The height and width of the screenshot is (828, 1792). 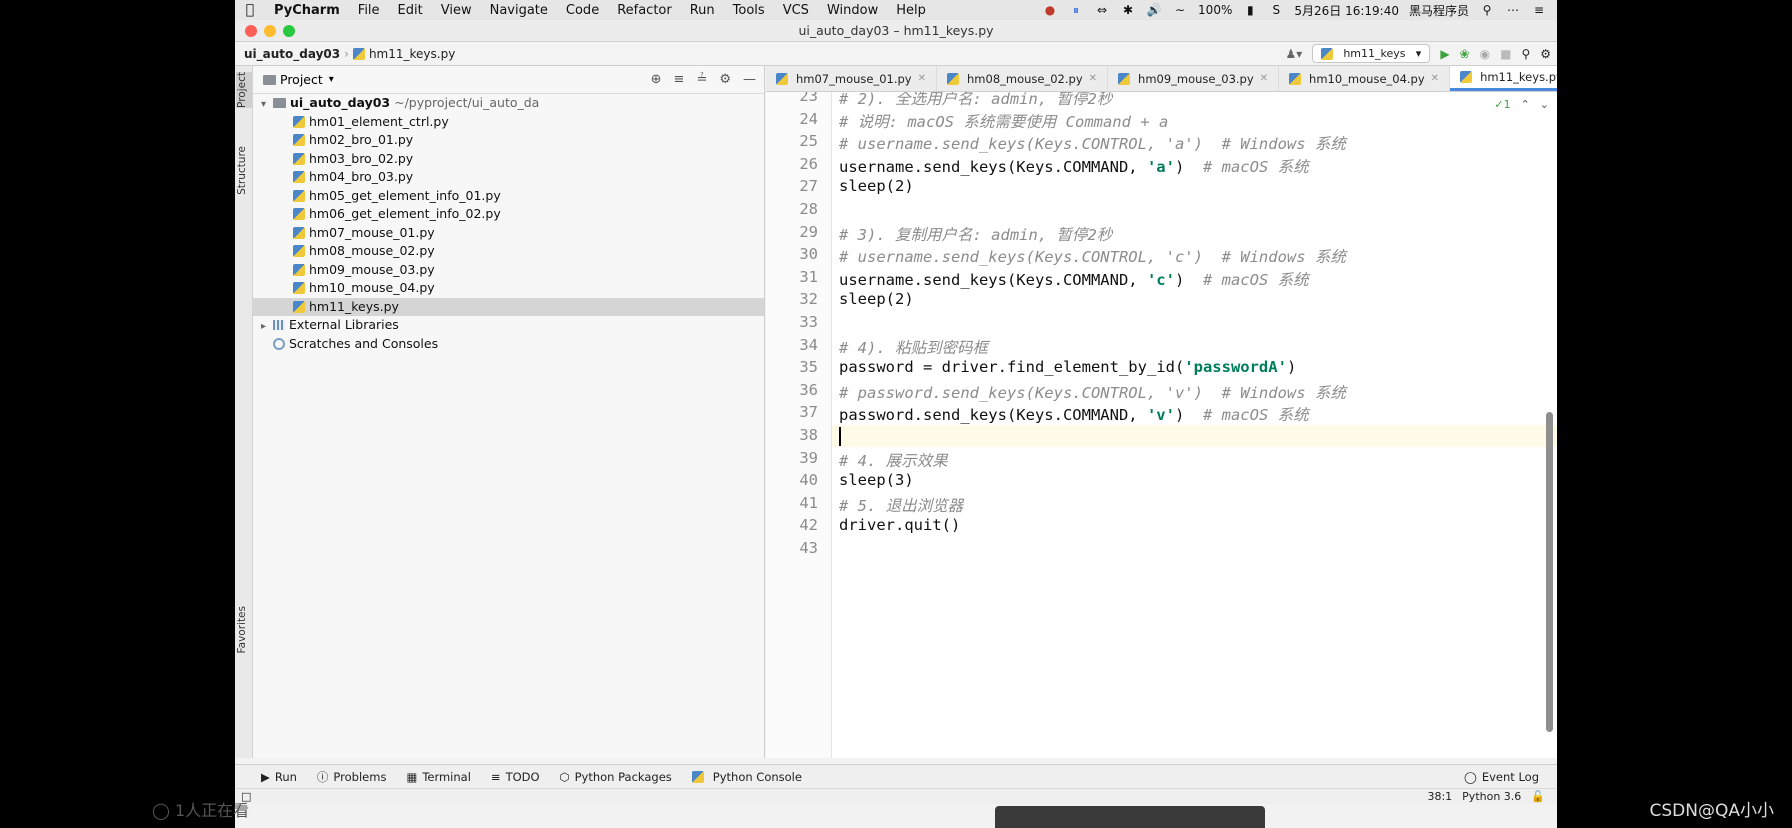 What do you see at coordinates (1505, 777) in the screenshot?
I see `toolwindow-event-log: ◯ Event Log` at bounding box center [1505, 777].